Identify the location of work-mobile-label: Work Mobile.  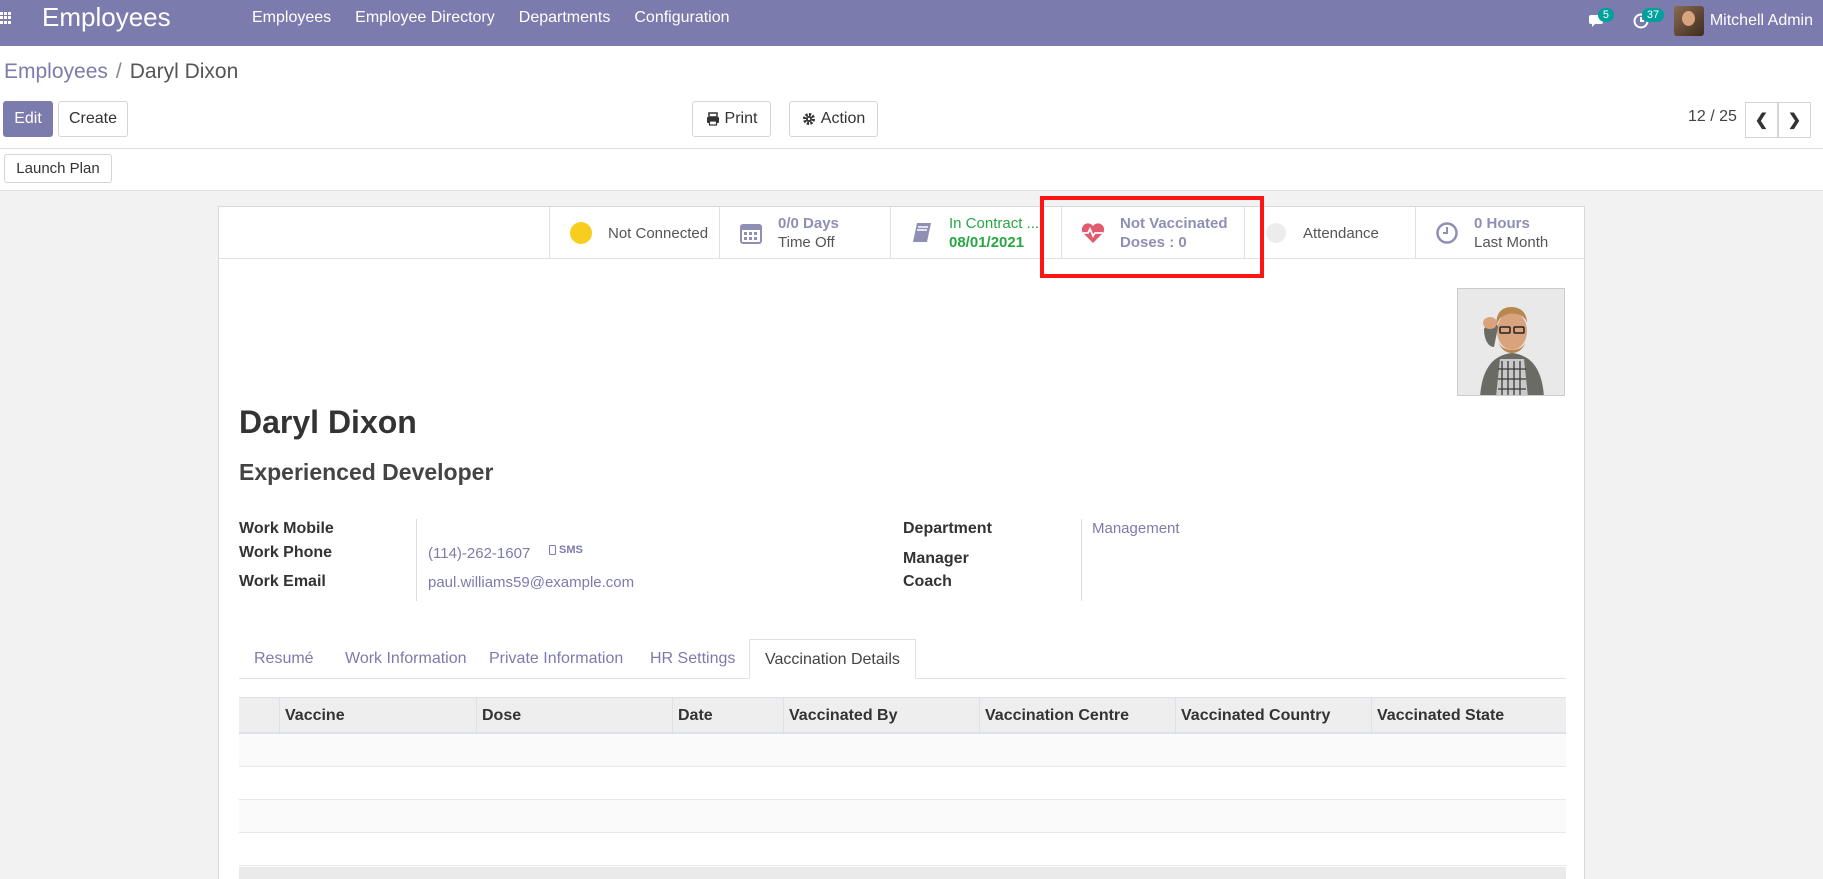
(286, 528).